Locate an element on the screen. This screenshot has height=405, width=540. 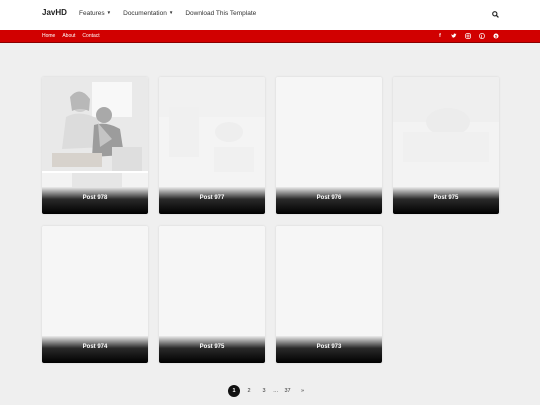
instagram-icon is located at coordinates (468, 36).